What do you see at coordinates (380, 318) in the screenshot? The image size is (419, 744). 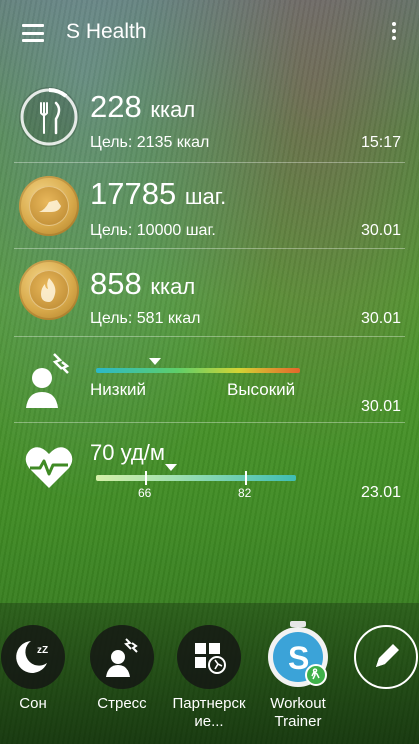 I see `exercise-time: 30.01` at bounding box center [380, 318].